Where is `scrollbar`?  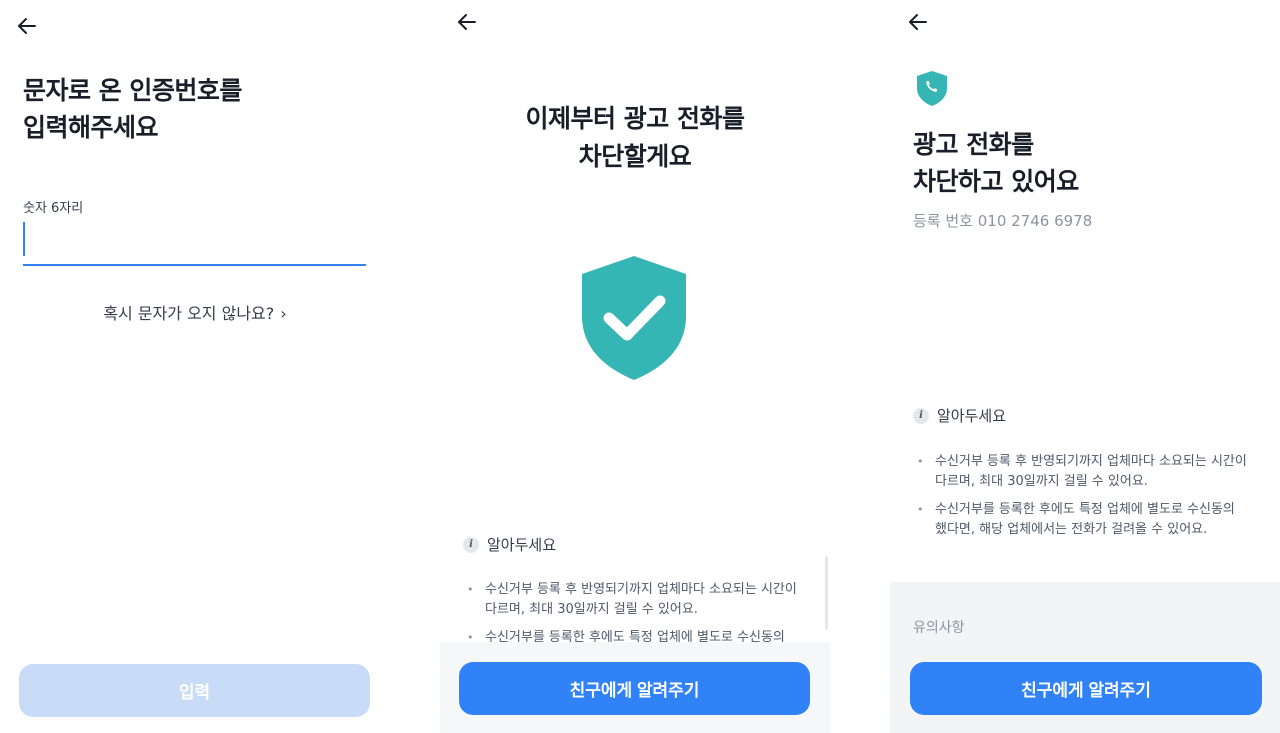
scrollbar is located at coordinates (826, 593).